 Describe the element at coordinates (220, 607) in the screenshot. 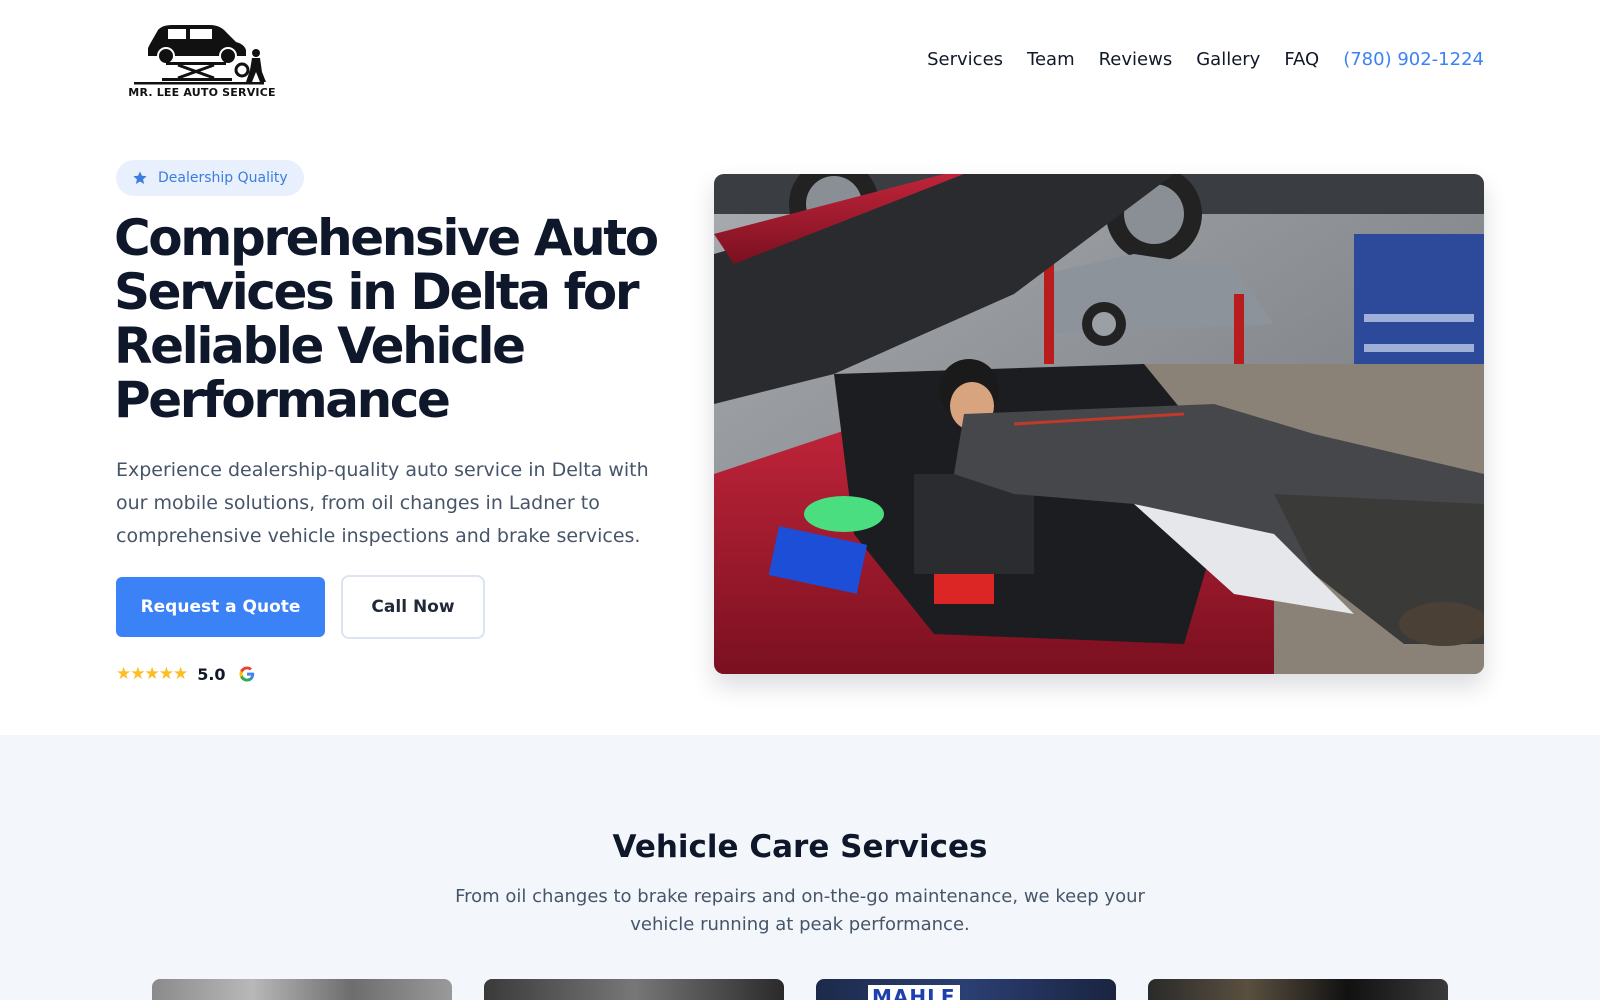

I see `request-quote-button: Request a Quote` at that location.